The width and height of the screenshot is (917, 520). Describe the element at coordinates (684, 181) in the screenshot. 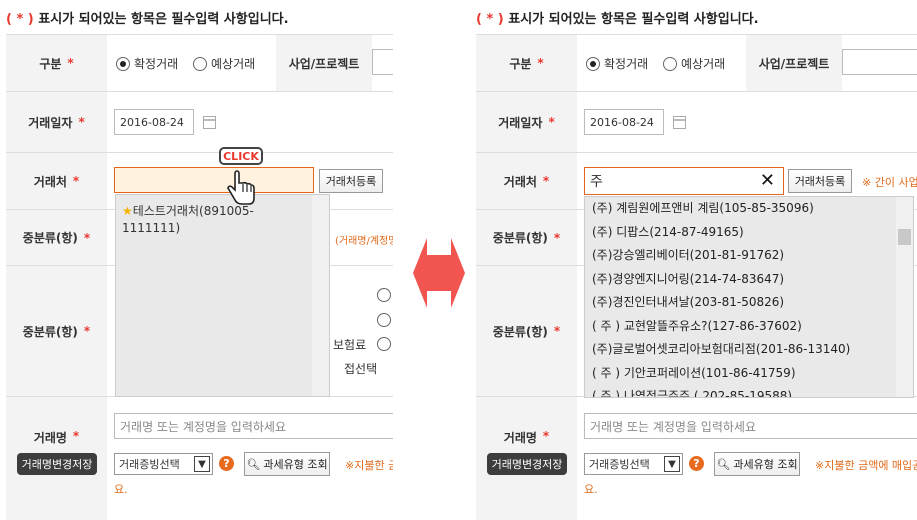

I see `client-search-input: 주 ✕` at that location.